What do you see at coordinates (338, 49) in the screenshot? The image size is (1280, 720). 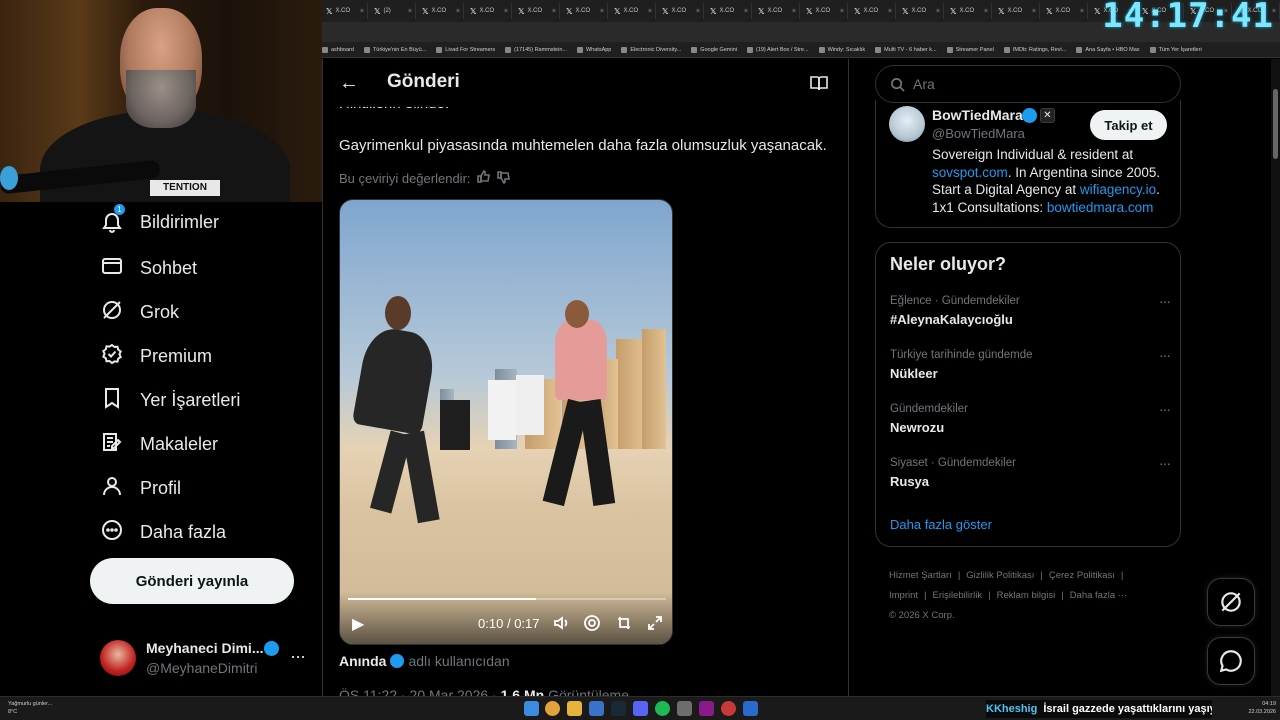 I see `bookmark-item: ashboard` at bounding box center [338, 49].